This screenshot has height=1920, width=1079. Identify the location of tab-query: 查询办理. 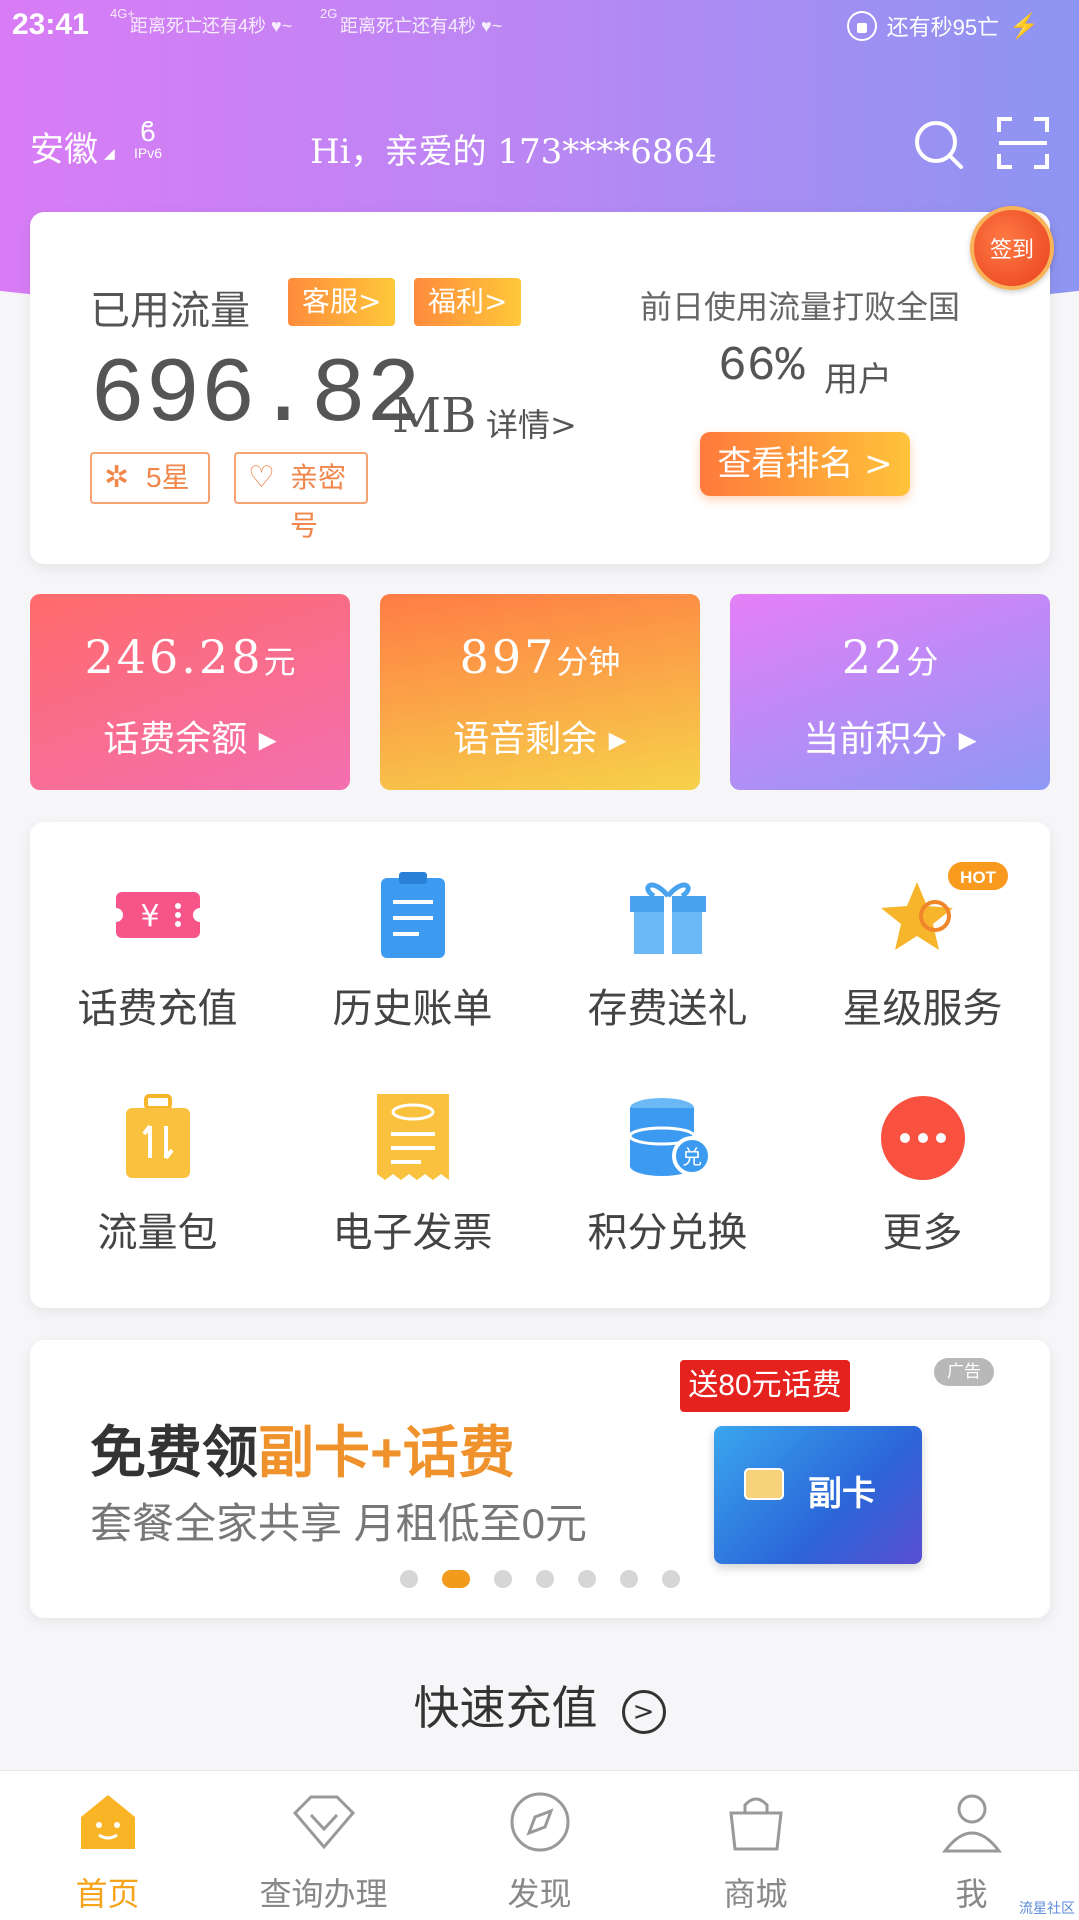
(323, 1845).